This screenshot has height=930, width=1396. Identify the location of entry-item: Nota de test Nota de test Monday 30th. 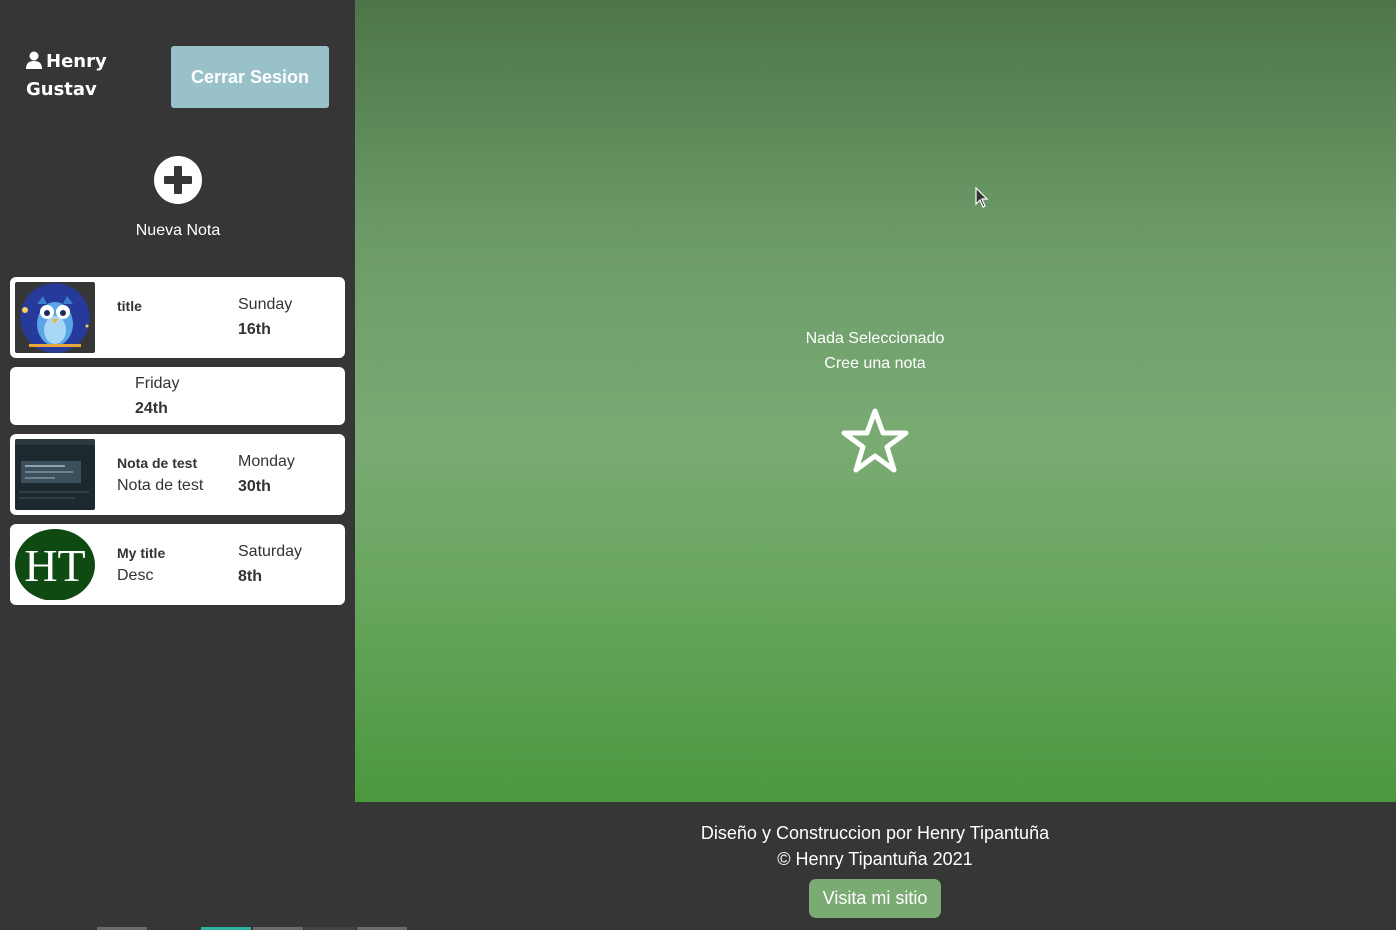
(177, 474).